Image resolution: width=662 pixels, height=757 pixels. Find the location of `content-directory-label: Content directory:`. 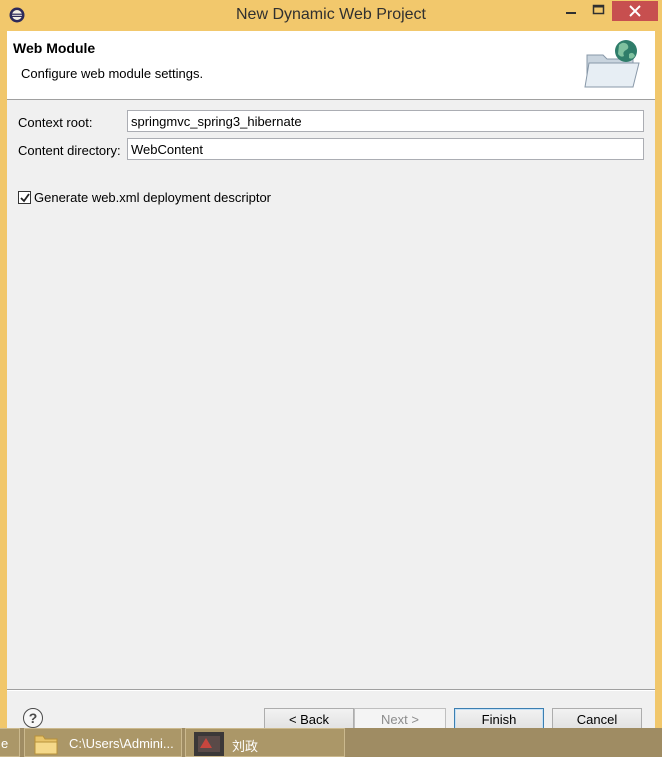

content-directory-label: Content directory: is located at coordinates (69, 150).